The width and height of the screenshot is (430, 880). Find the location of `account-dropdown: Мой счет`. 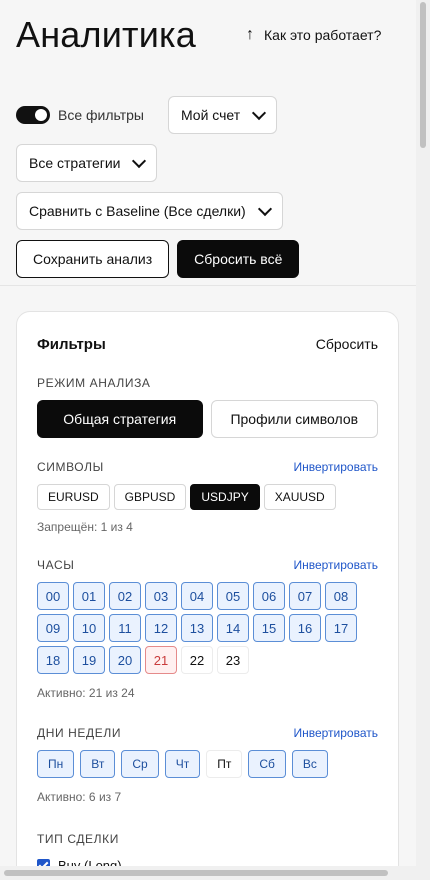

account-dropdown: Мой счет is located at coordinates (222, 115).